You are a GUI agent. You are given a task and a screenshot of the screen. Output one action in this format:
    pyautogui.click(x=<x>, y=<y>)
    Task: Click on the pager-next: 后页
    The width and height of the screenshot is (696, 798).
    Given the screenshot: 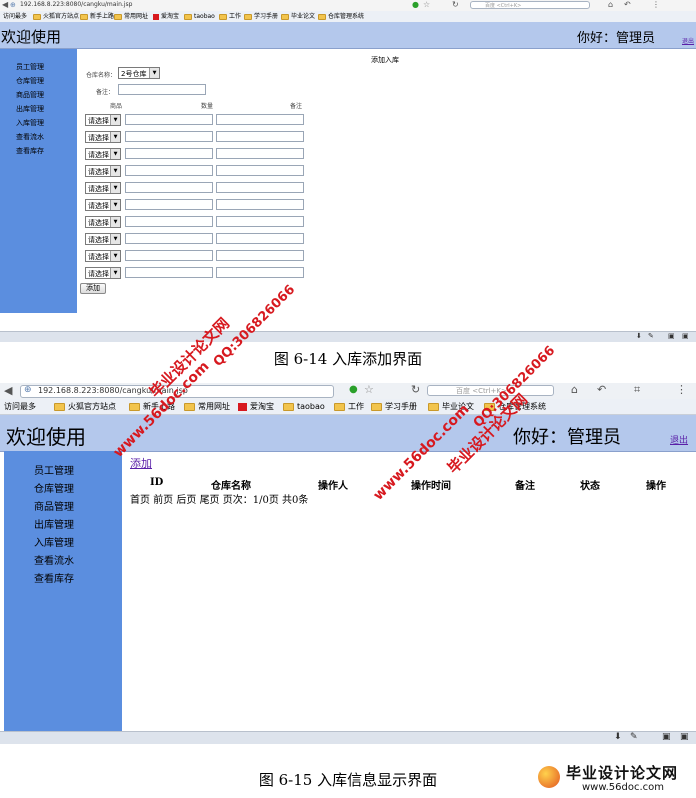 What is the action you would take?
    pyautogui.click(x=186, y=500)
    